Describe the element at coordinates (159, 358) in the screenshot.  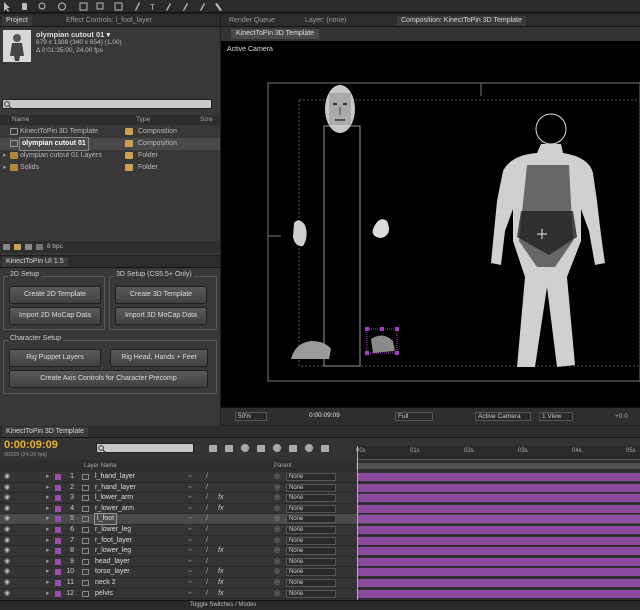
I see `rig-head-hands-feet-button: Rig Head, Hands + Feet` at that location.